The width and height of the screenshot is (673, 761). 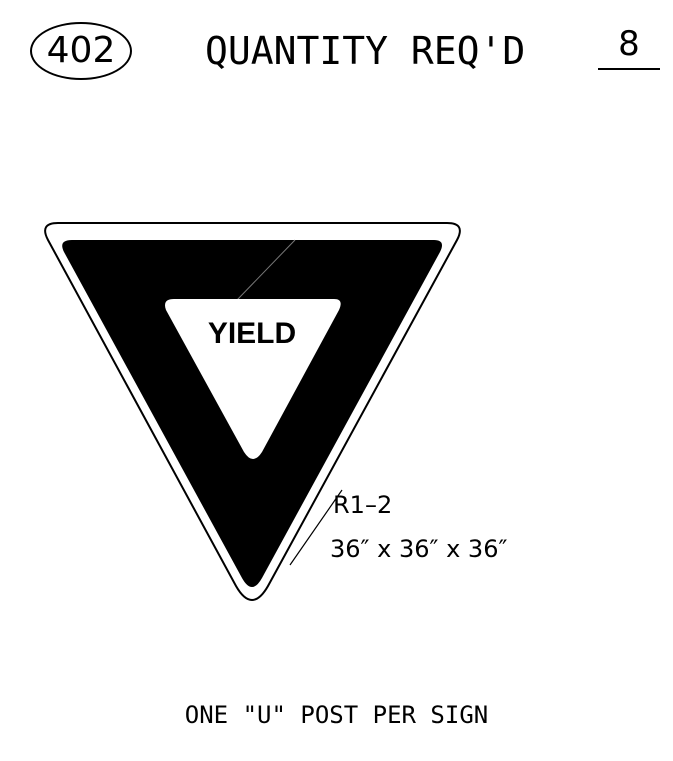 I want to click on sign-code: R1–2, so click(x=363, y=505).